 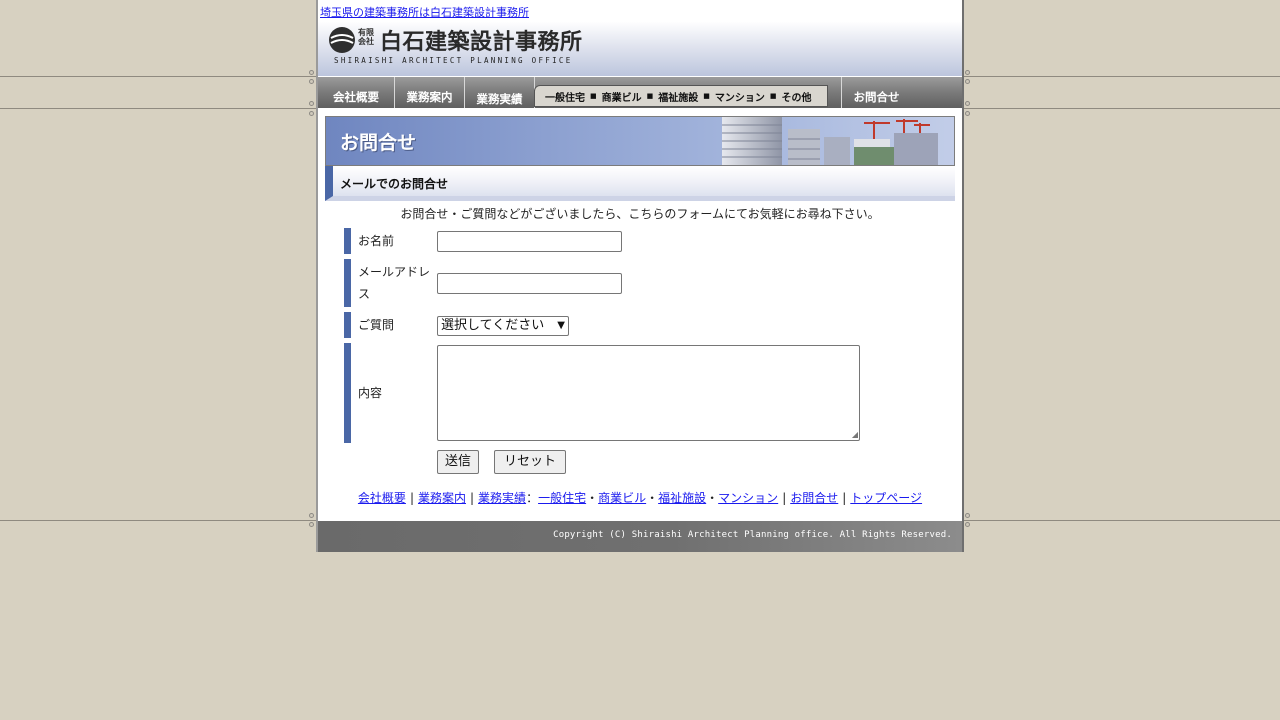 What do you see at coordinates (458, 462) in the screenshot?
I see `submit-button: 送信` at bounding box center [458, 462].